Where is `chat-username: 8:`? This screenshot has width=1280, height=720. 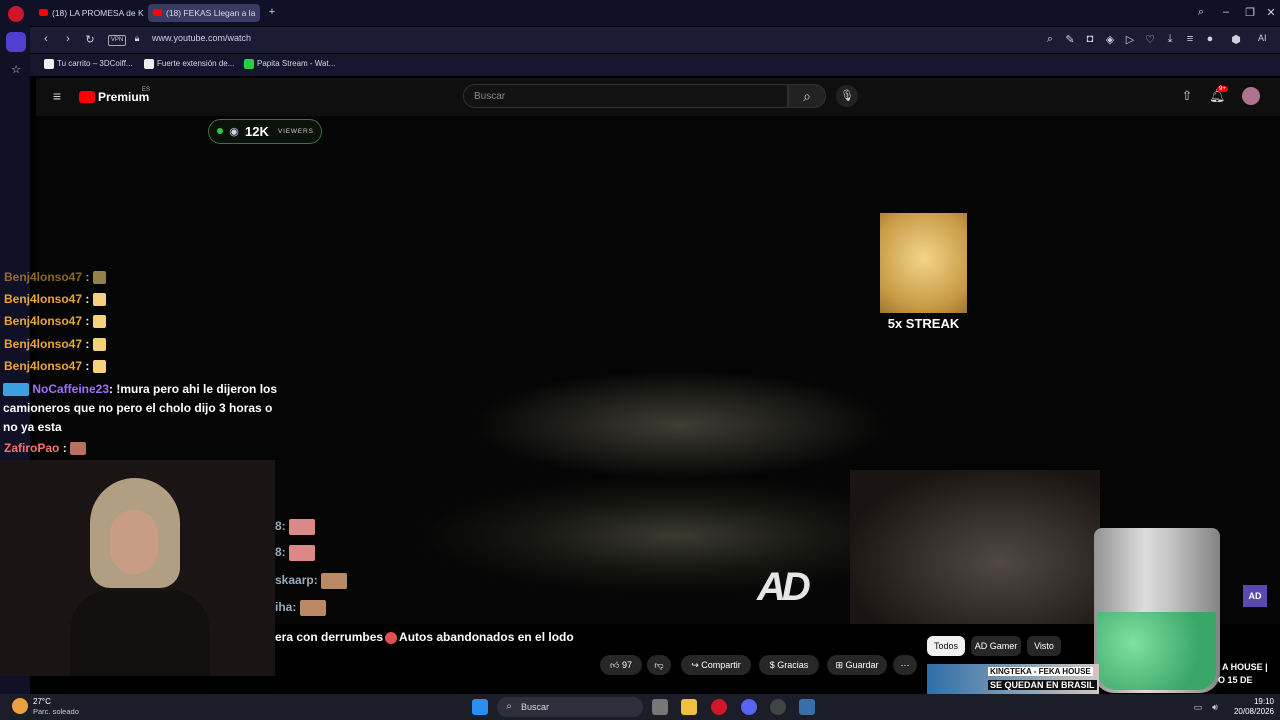
chat-username: 8: is located at coordinates (280, 526).